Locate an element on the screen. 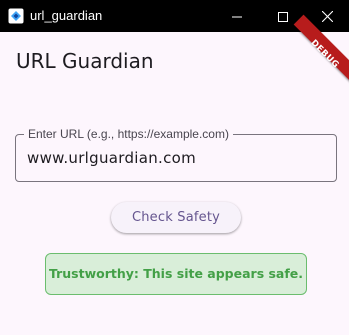 Image resolution: width=349 pixels, height=335 pixels. result-message: Trustworthy: This site appears safe. is located at coordinates (176, 273).